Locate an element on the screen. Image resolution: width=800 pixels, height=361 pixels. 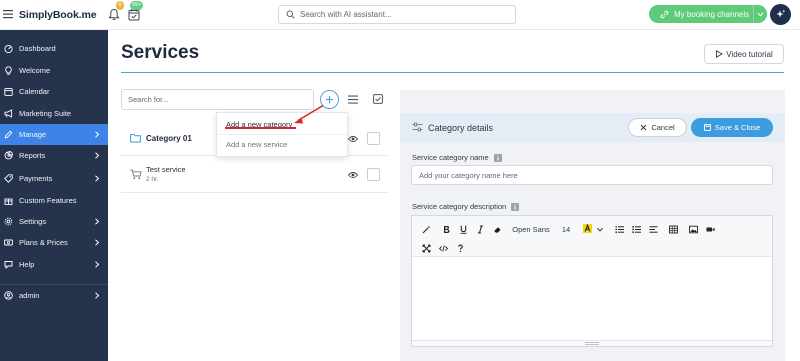
save-close-button: Save & Close is located at coordinates (732, 127).